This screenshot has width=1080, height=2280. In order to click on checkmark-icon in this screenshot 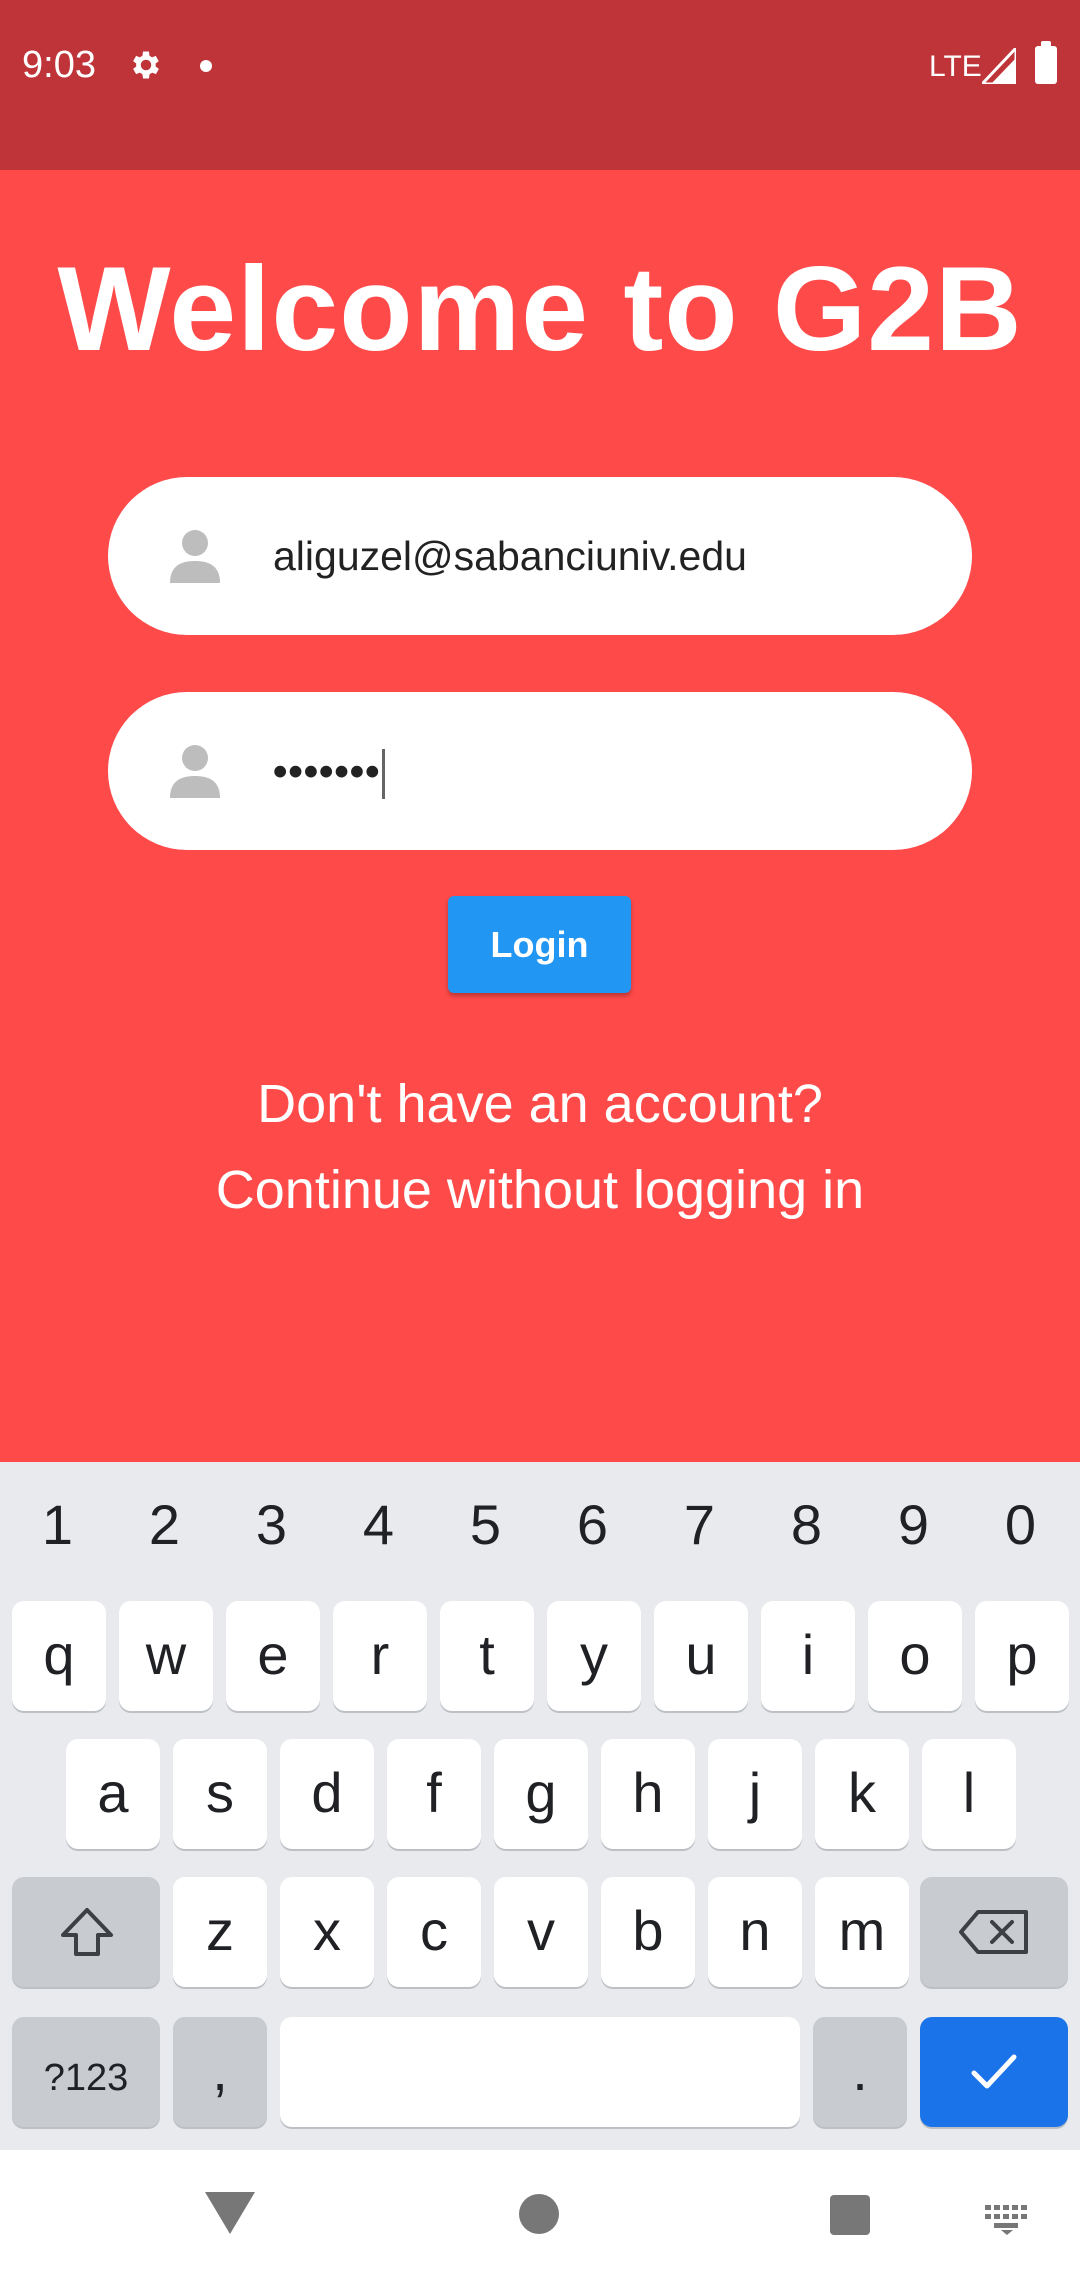, I will do `click(994, 2071)`.